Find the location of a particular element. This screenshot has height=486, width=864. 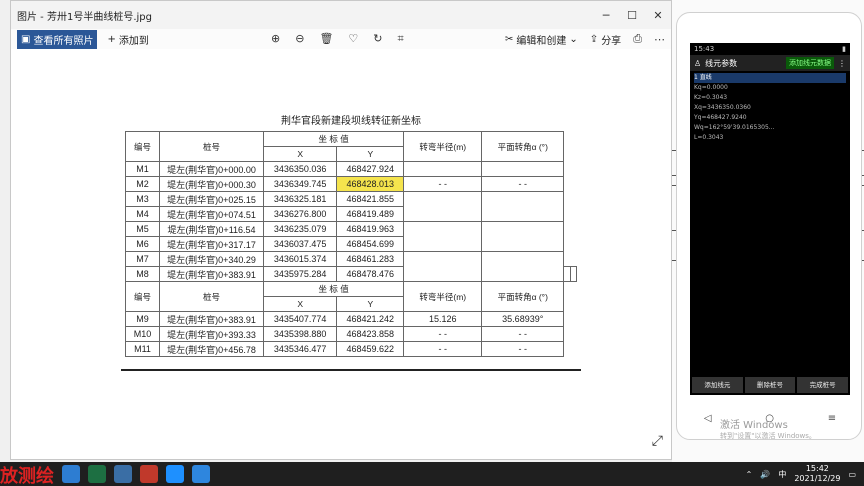

table-header-row-2: 编号 桩号 坐 标 值 转弯半径(m) 平面转角α (°) is located at coordinates (351, 296).